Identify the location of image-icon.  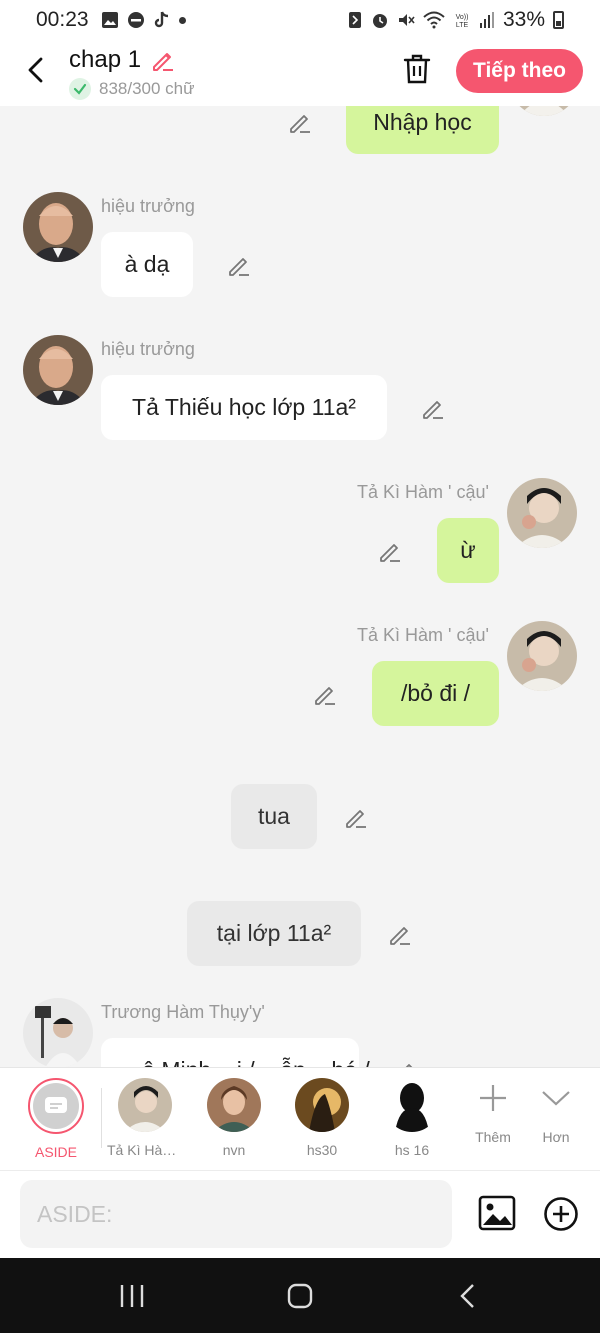
(497, 1213).